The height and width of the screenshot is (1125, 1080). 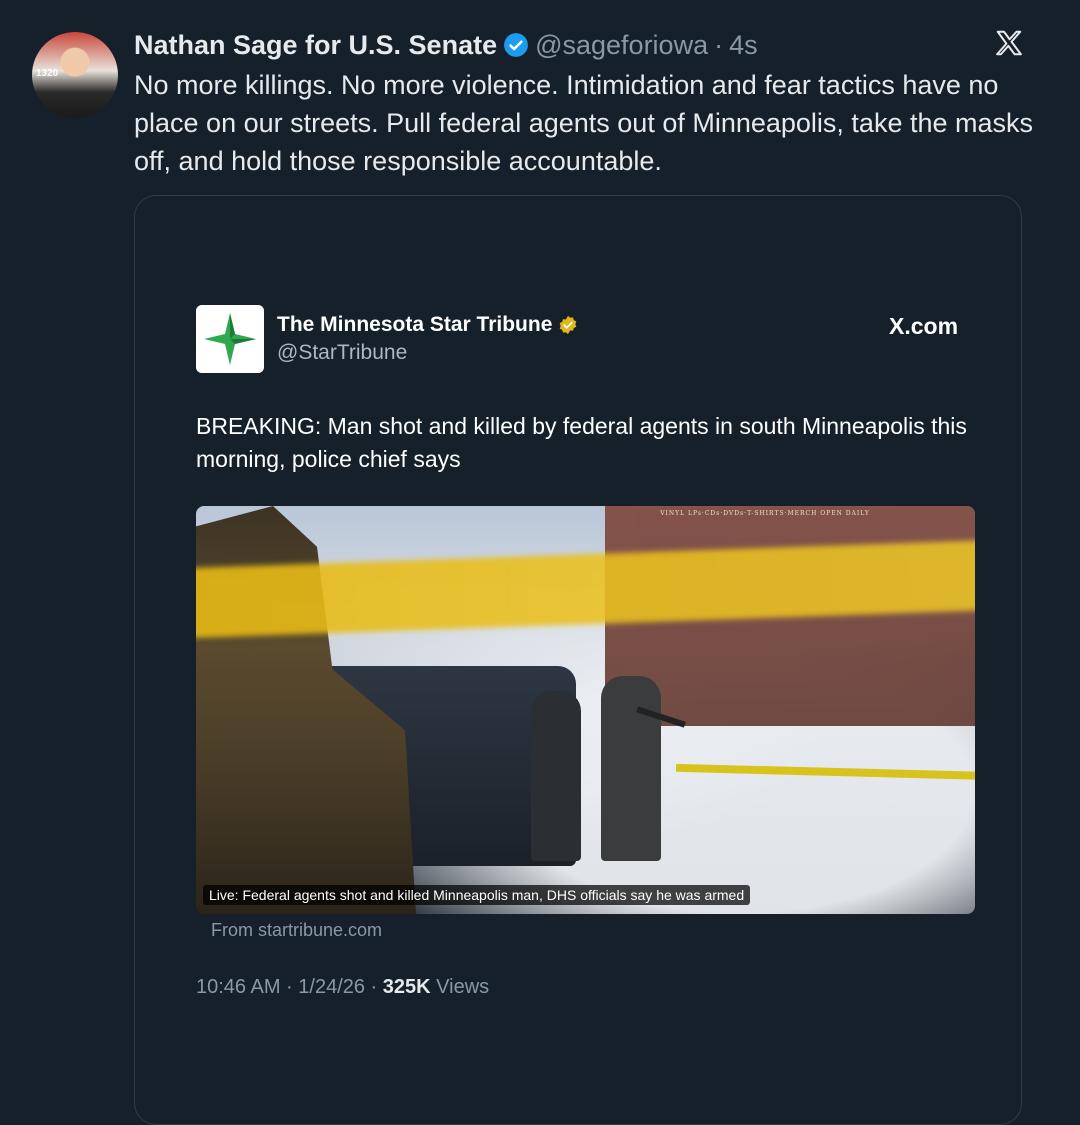 What do you see at coordinates (230, 339) in the screenshot?
I see `star-tribune-logo` at bounding box center [230, 339].